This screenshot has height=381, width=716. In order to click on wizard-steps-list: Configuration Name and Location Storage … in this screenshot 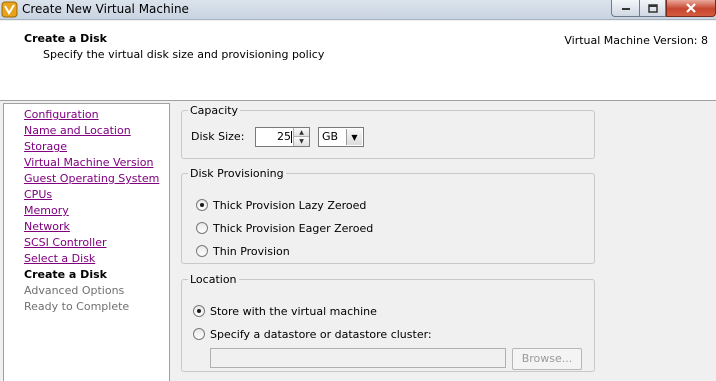, I will do `click(91, 211)`.